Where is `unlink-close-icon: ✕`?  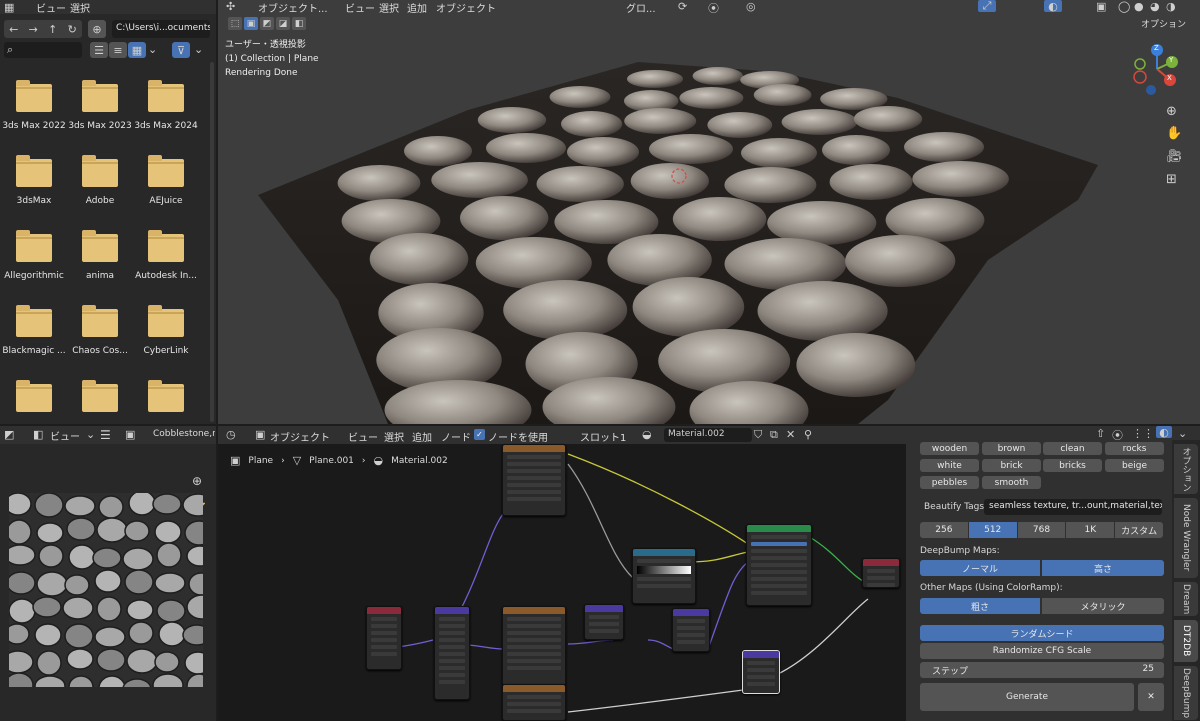 unlink-close-icon: ✕ is located at coordinates (790, 434).